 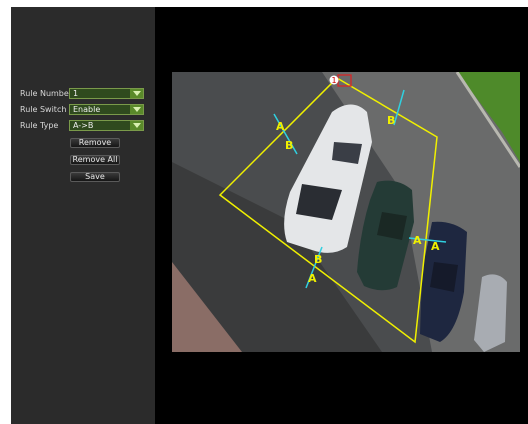 What do you see at coordinates (83, 125) in the screenshot?
I see `rule-type-value: A->B` at bounding box center [83, 125].